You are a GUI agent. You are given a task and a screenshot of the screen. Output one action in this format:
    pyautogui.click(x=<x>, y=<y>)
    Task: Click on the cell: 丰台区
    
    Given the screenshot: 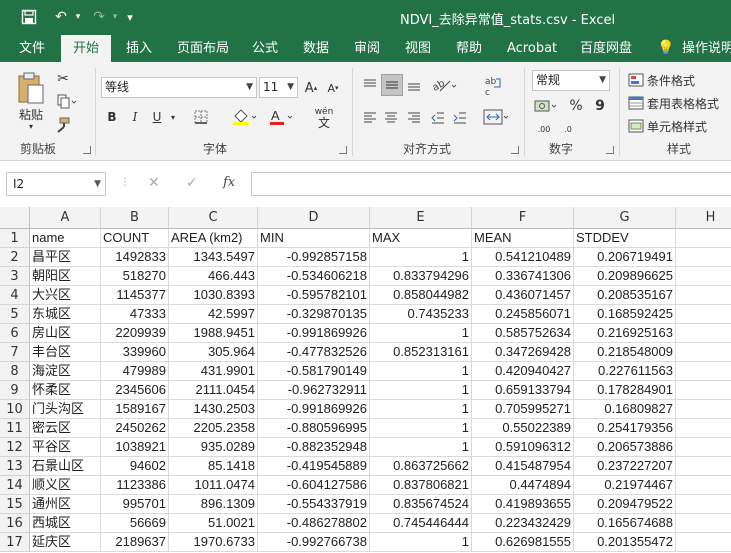 What is the action you would take?
    pyautogui.click(x=65, y=352)
    